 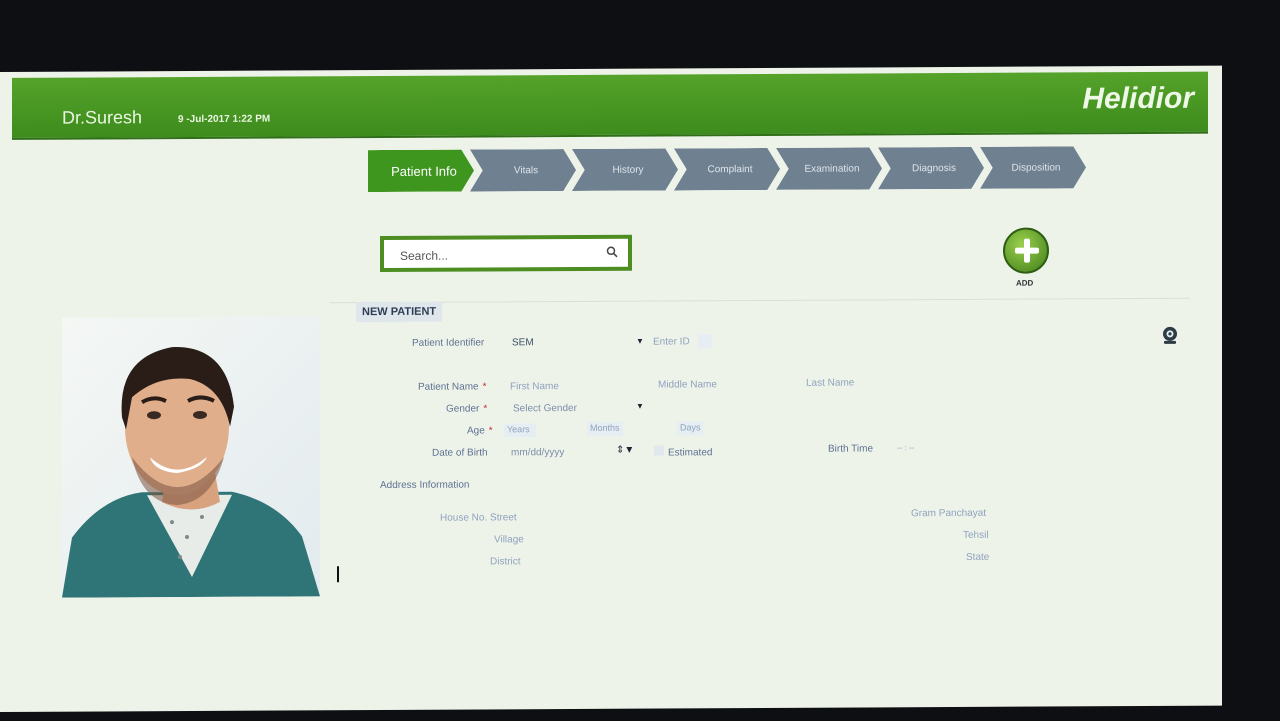 What do you see at coordinates (338, 574) in the screenshot?
I see `text-cursor` at bounding box center [338, 574].